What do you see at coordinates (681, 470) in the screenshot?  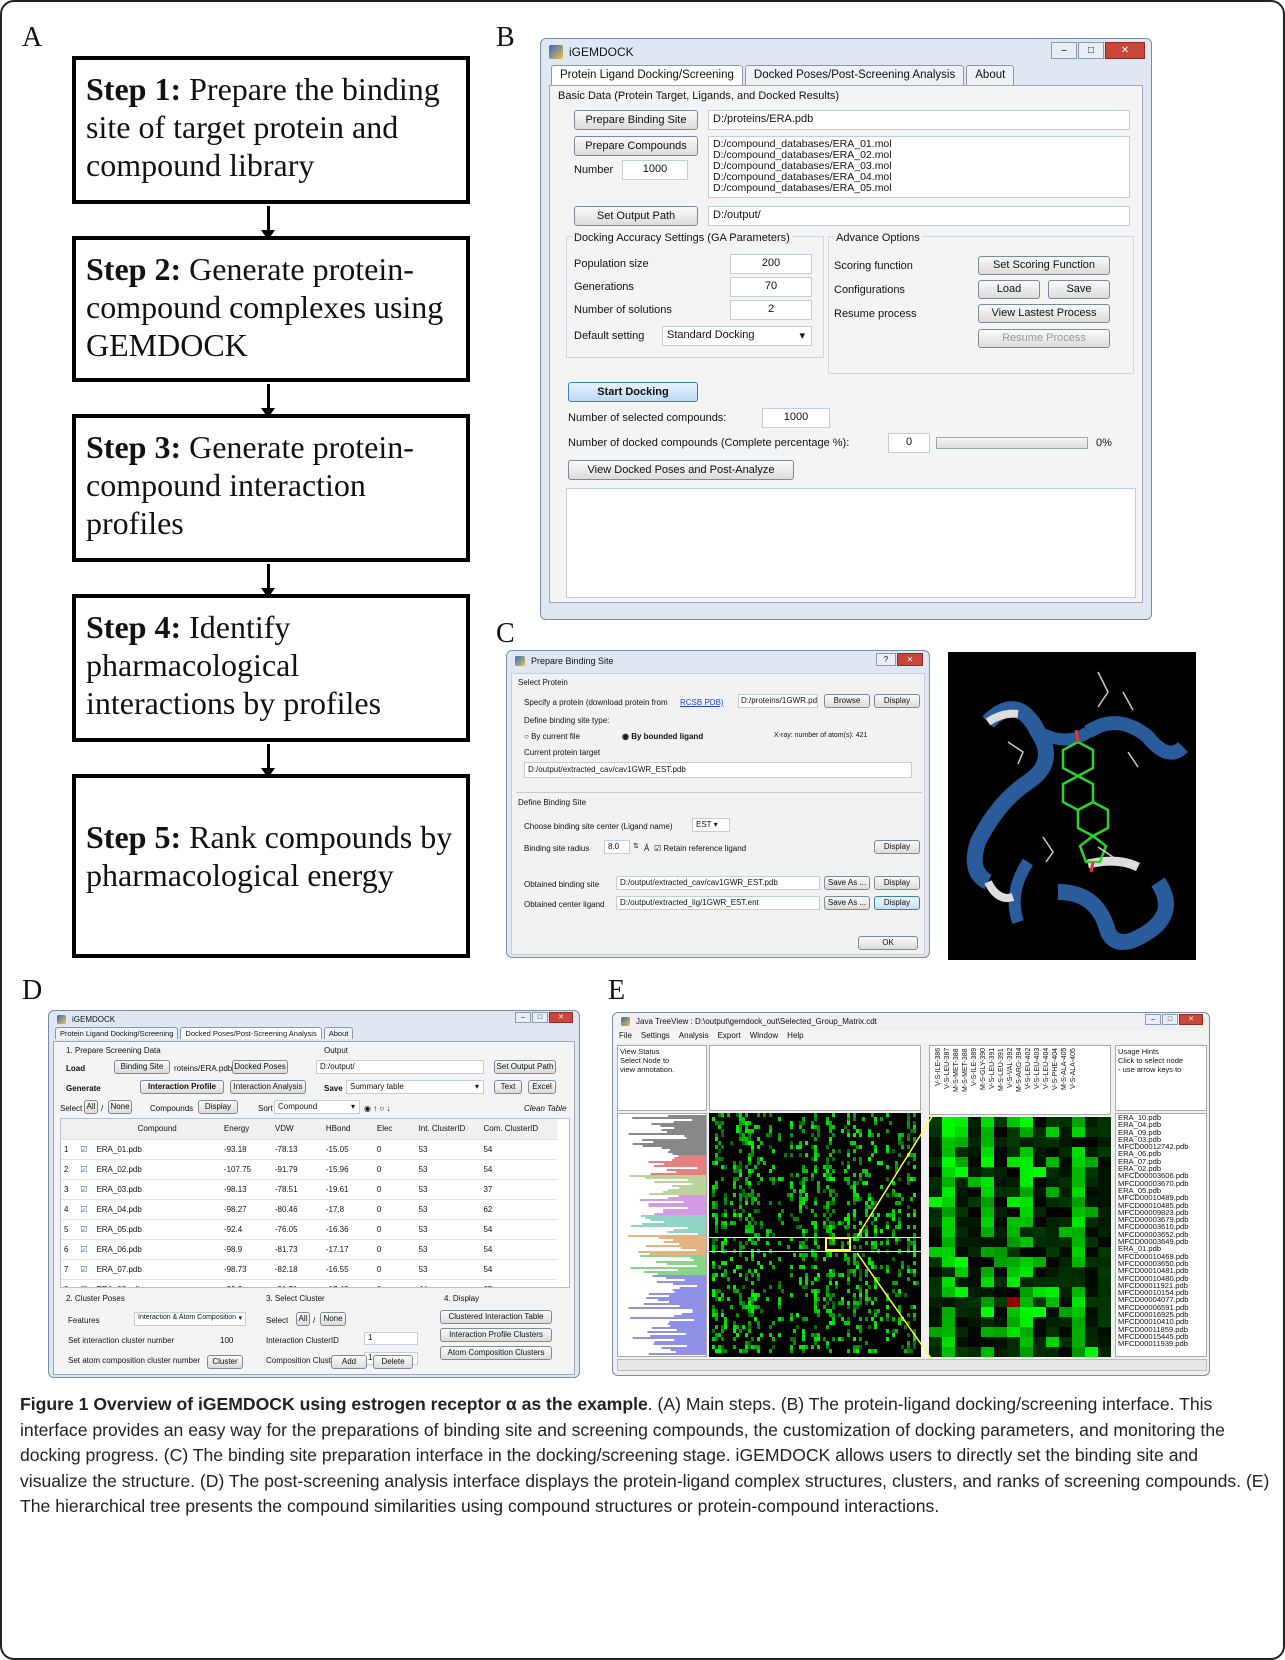 I see `view-docked-poses-button: View Docked Poses and Post-Analyze` at bounding box center [681, 470].